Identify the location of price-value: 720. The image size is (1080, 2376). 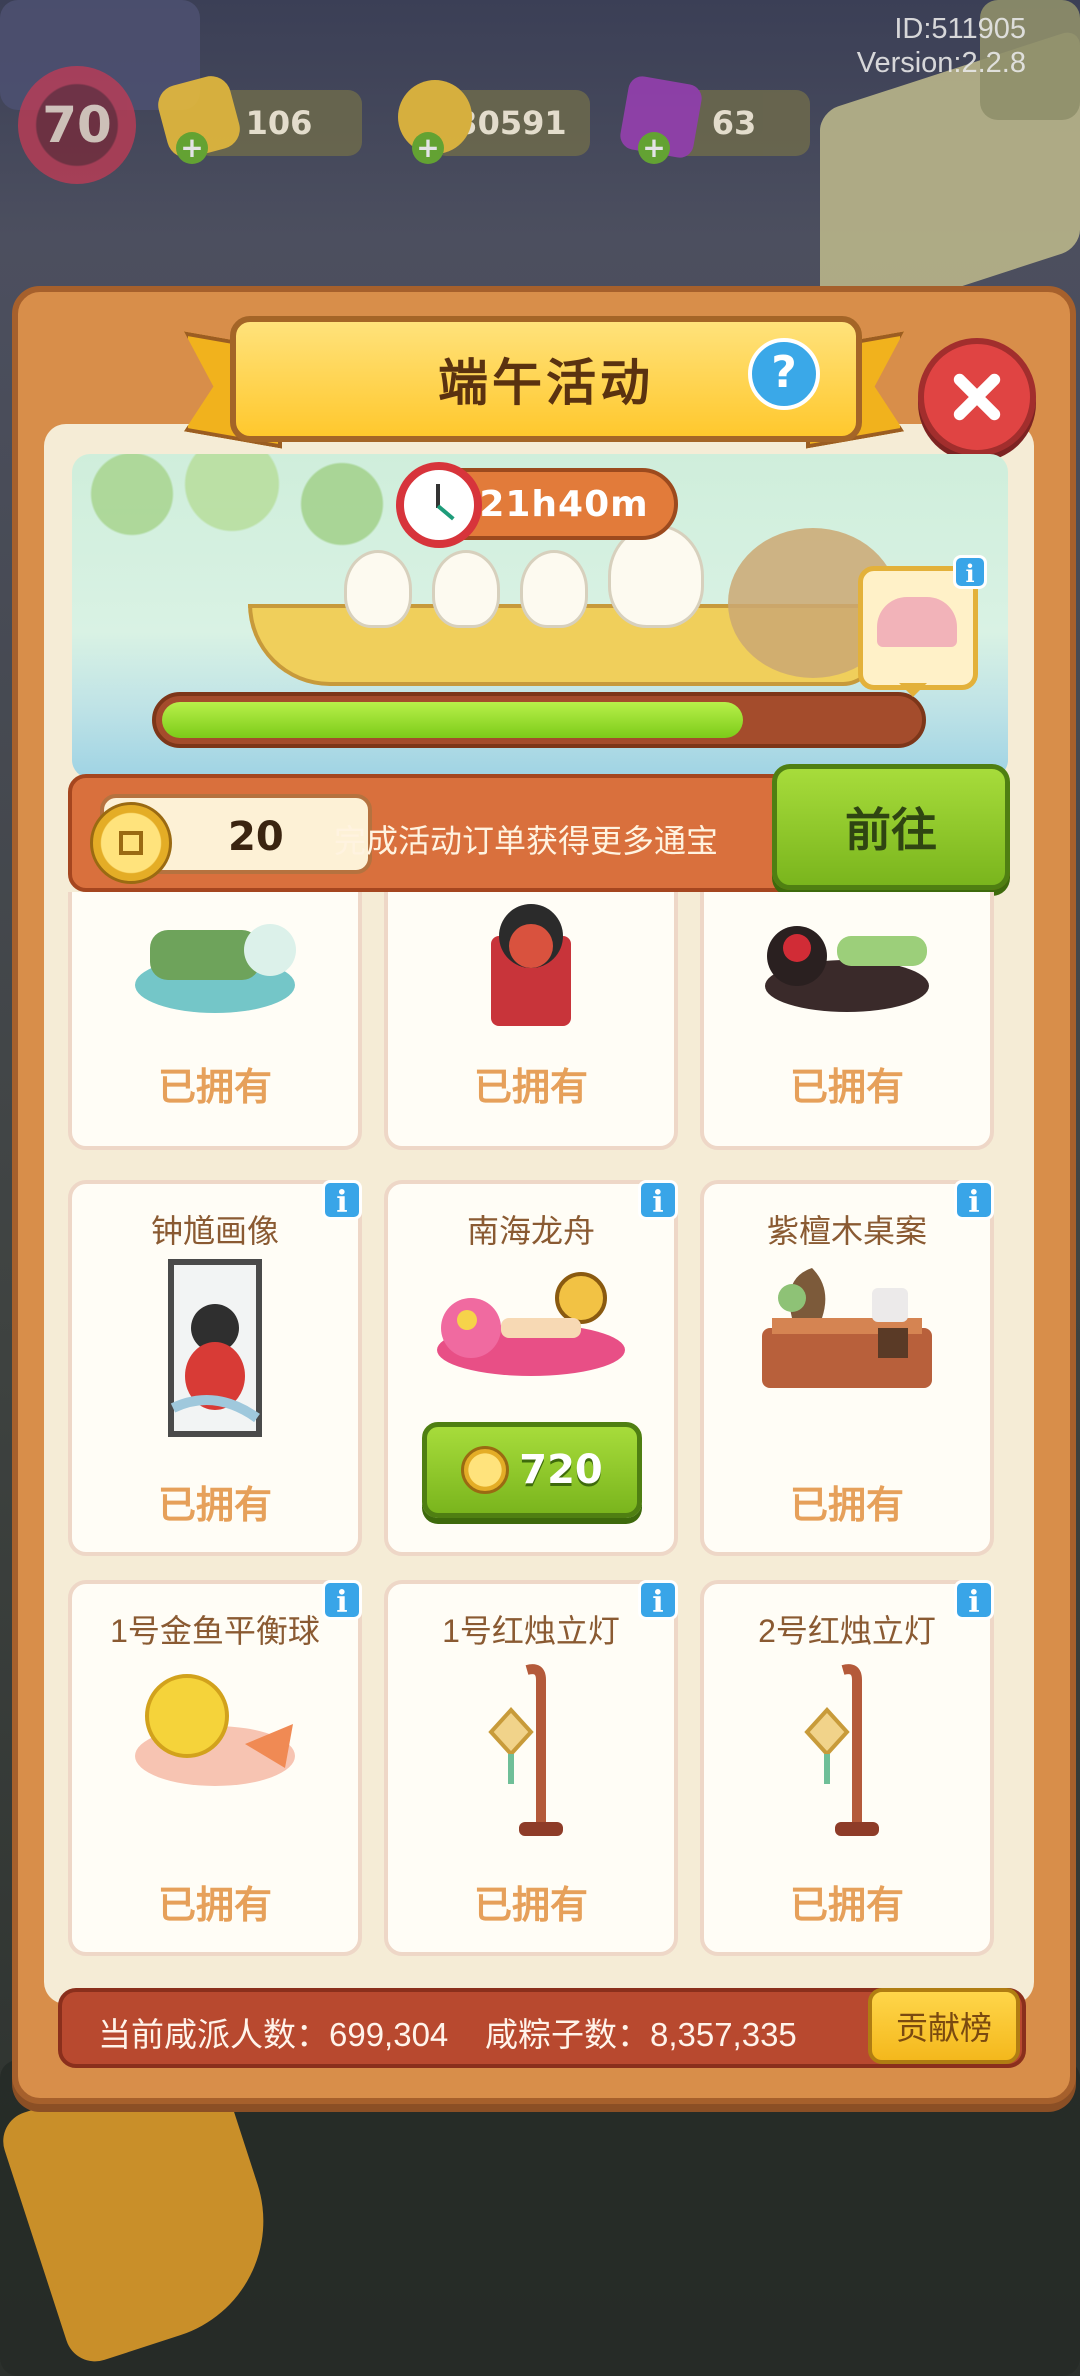
(561, 1470).